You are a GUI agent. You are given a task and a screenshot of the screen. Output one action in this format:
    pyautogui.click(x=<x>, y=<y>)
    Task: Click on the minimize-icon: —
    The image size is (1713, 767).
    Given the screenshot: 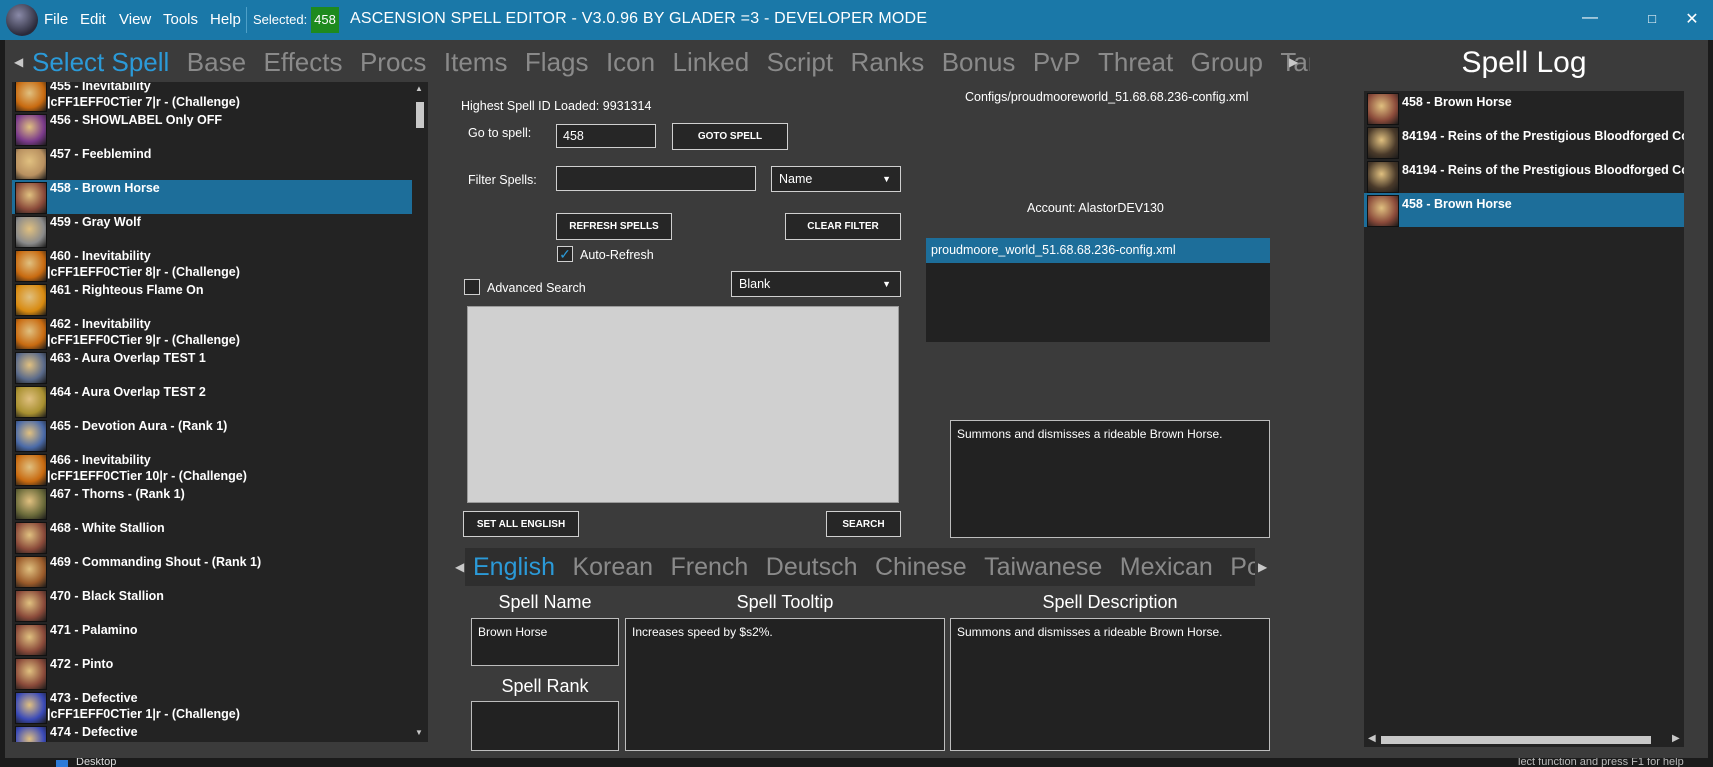 What is the action you would take?
    pyautogui.click(x=1590, y=18)
    